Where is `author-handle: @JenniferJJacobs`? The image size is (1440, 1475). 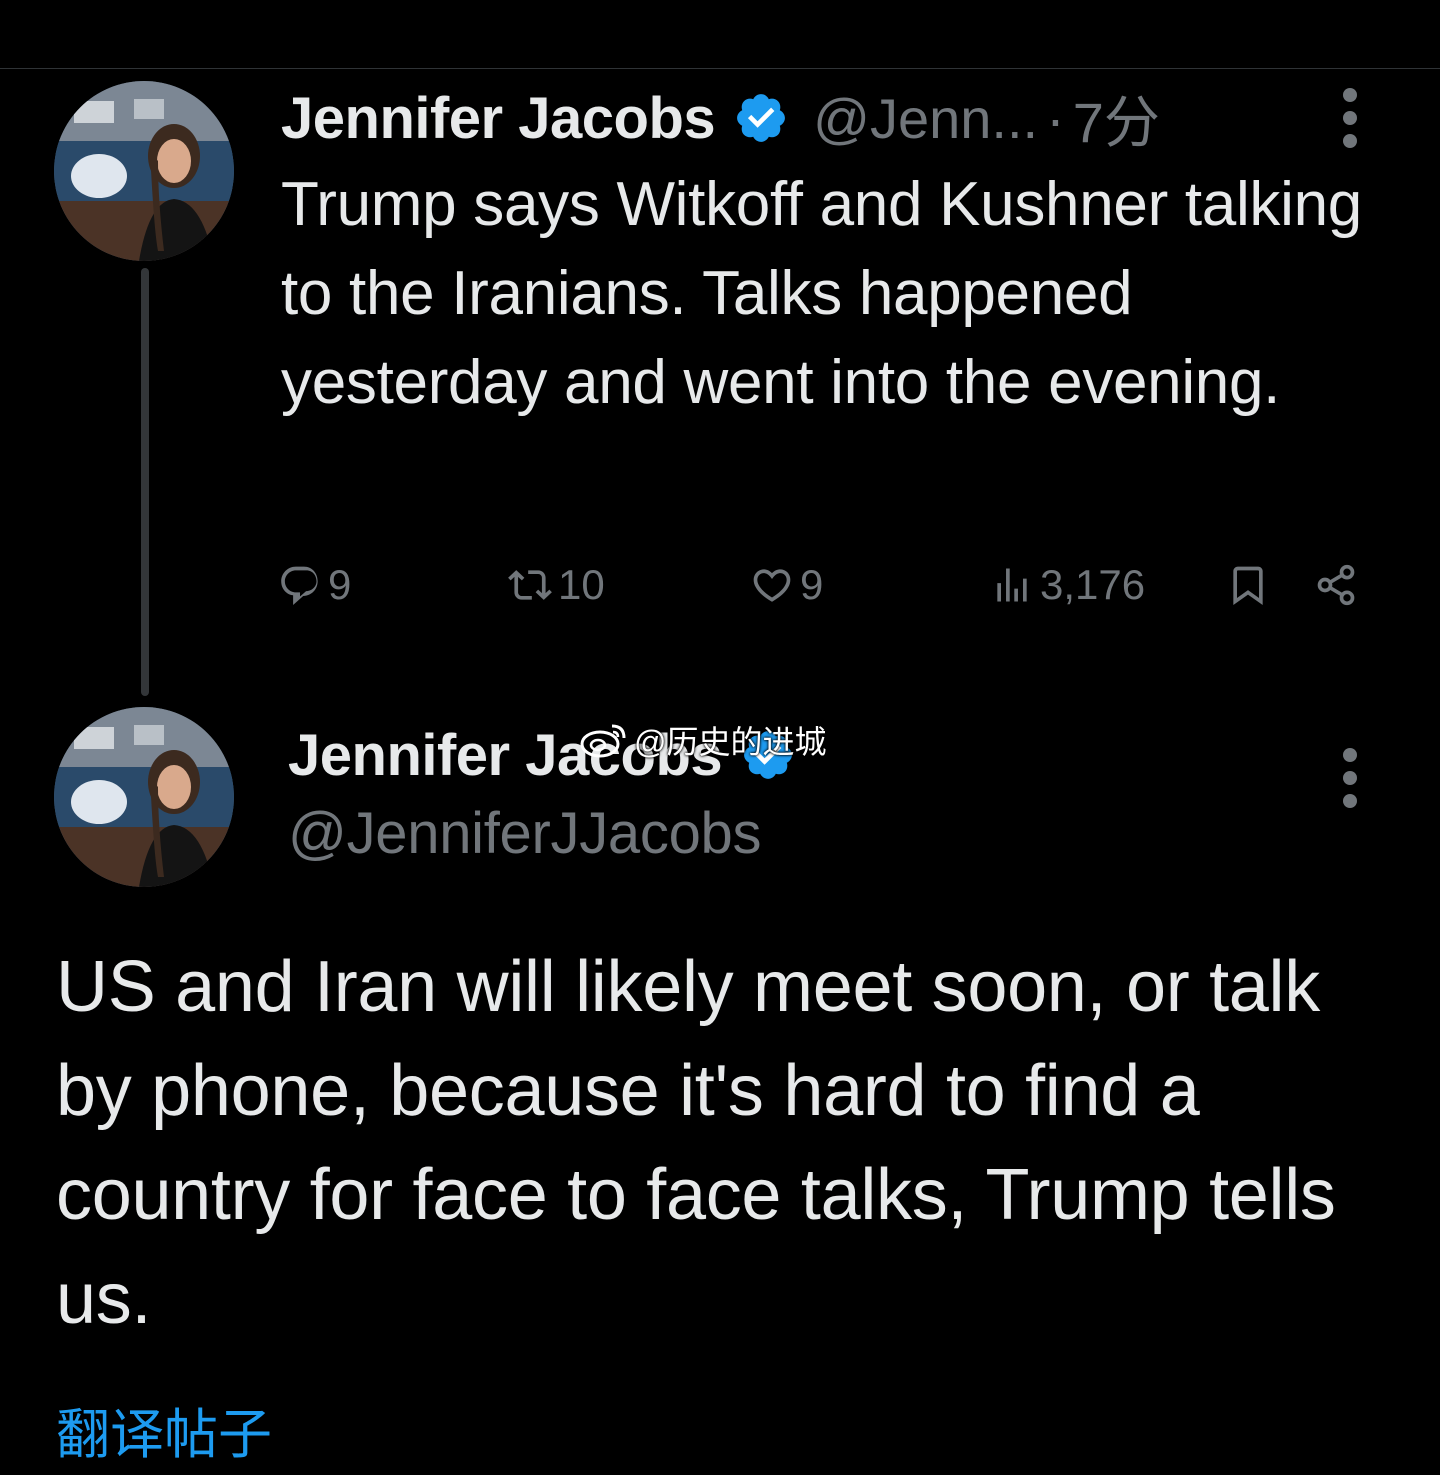
author-handle: @JenniferJJacobs is located at coordinates (525, 833).